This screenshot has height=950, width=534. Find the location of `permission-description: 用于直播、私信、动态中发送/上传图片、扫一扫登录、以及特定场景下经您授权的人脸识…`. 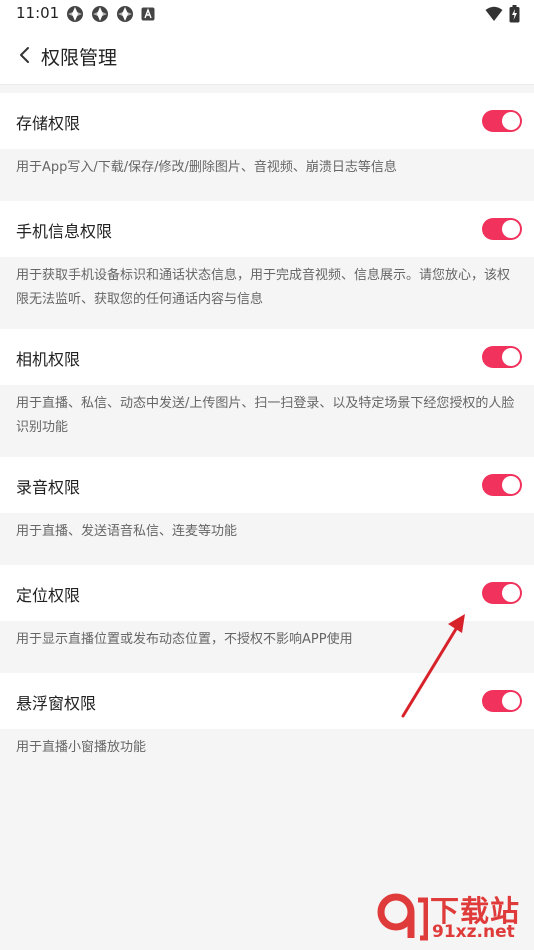

permission-description: 用于直播、私信、动态中发送/上传图片、扫一扫登录、以及特定场景下经您授权的人脸识… is located at coordinates (267, 421).